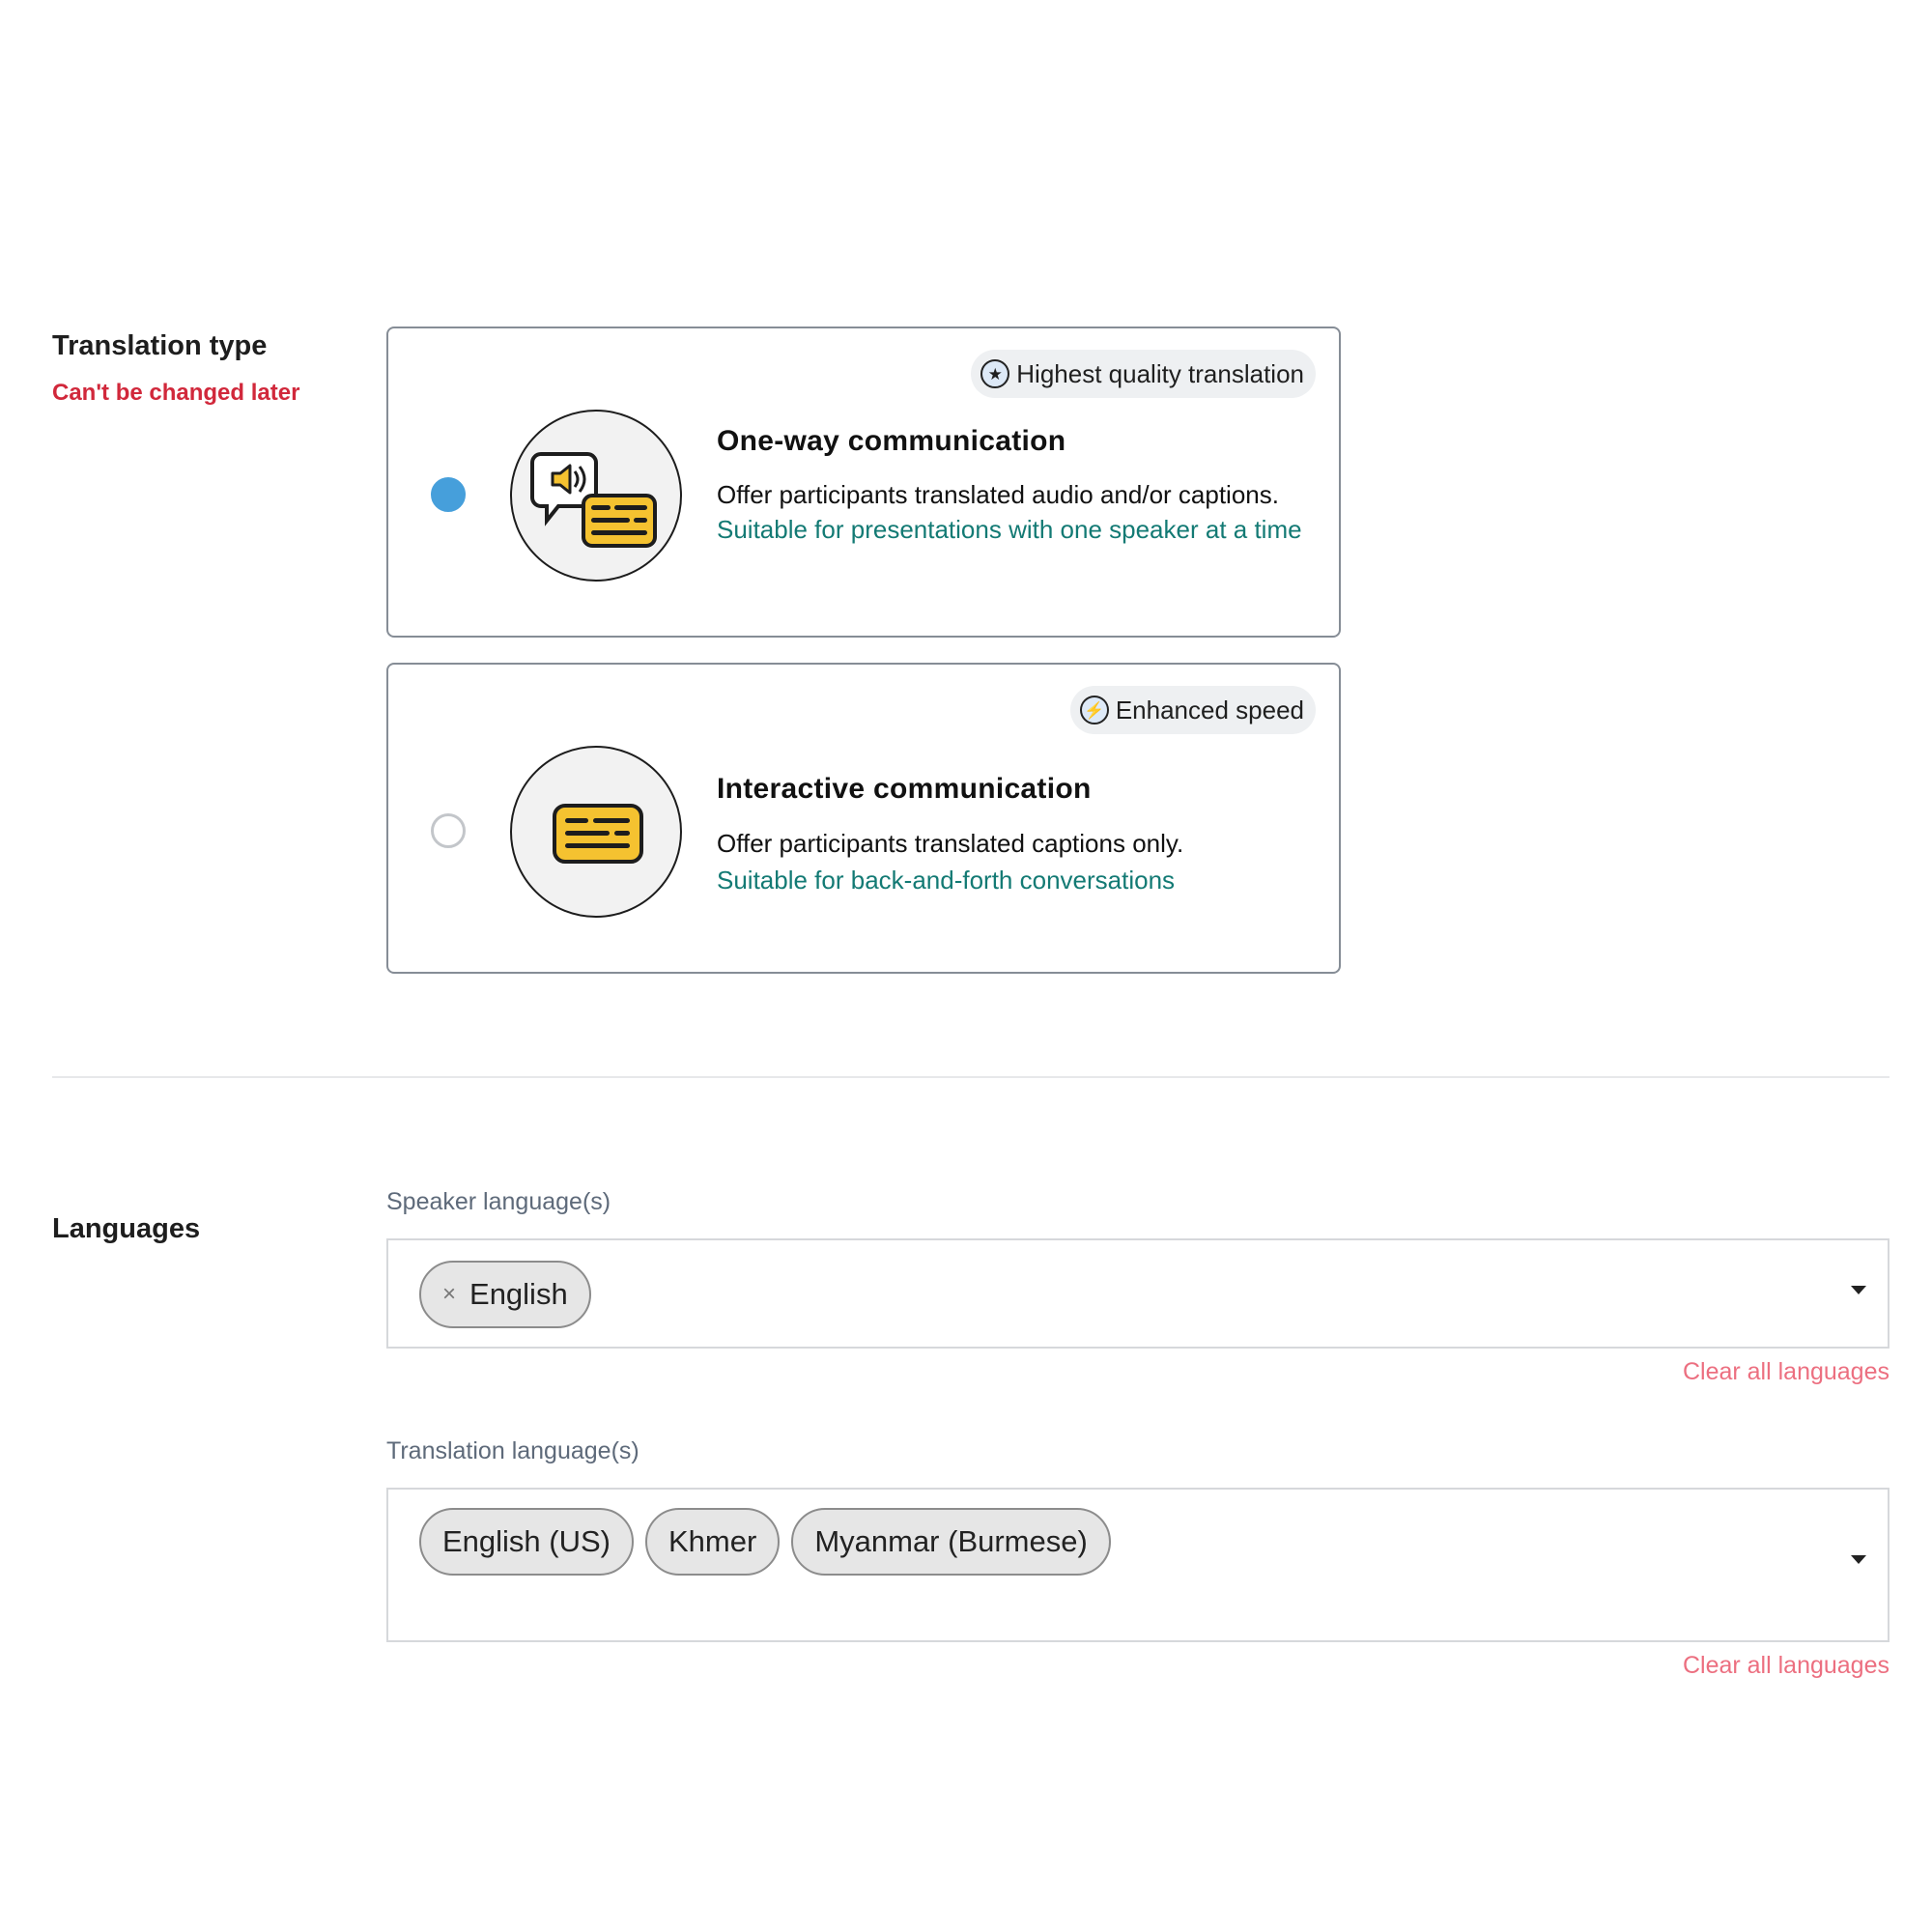 The height and width of the screenshot is (1932, 1932). Describe the element at coordinates (995, 373) in the screenshot. I see `star-icon: ★` at that location.